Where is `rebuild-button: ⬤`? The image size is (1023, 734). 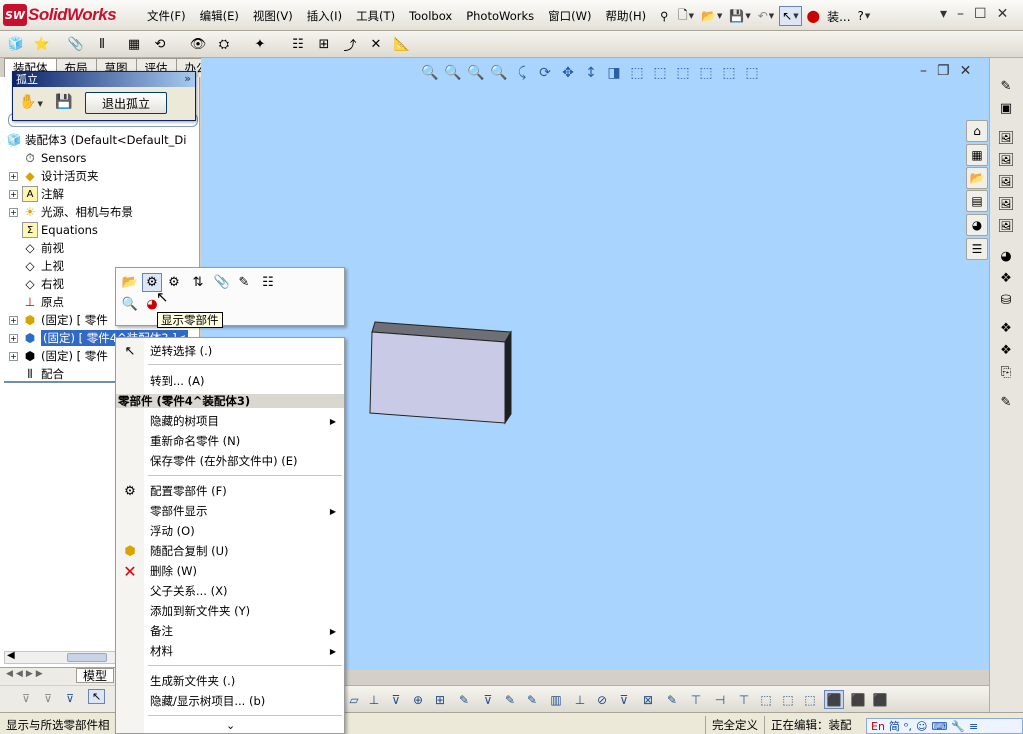 rebuild-button: ⬤ is located at coordinates (813, 16).